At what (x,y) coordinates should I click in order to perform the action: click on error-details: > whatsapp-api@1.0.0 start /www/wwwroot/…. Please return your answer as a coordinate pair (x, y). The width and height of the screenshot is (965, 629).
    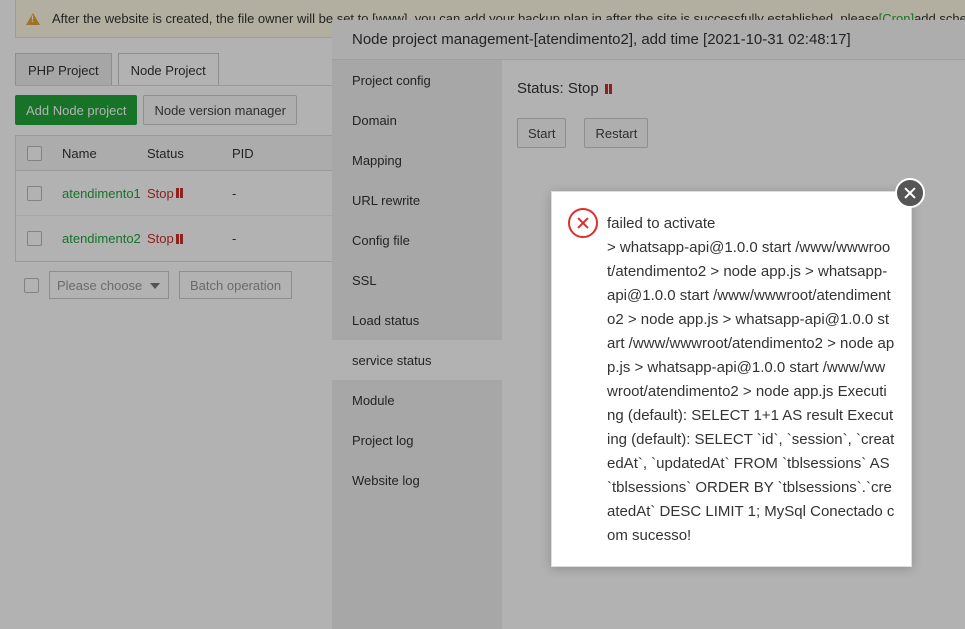
    Looking at the image, I should click on (751, 391).